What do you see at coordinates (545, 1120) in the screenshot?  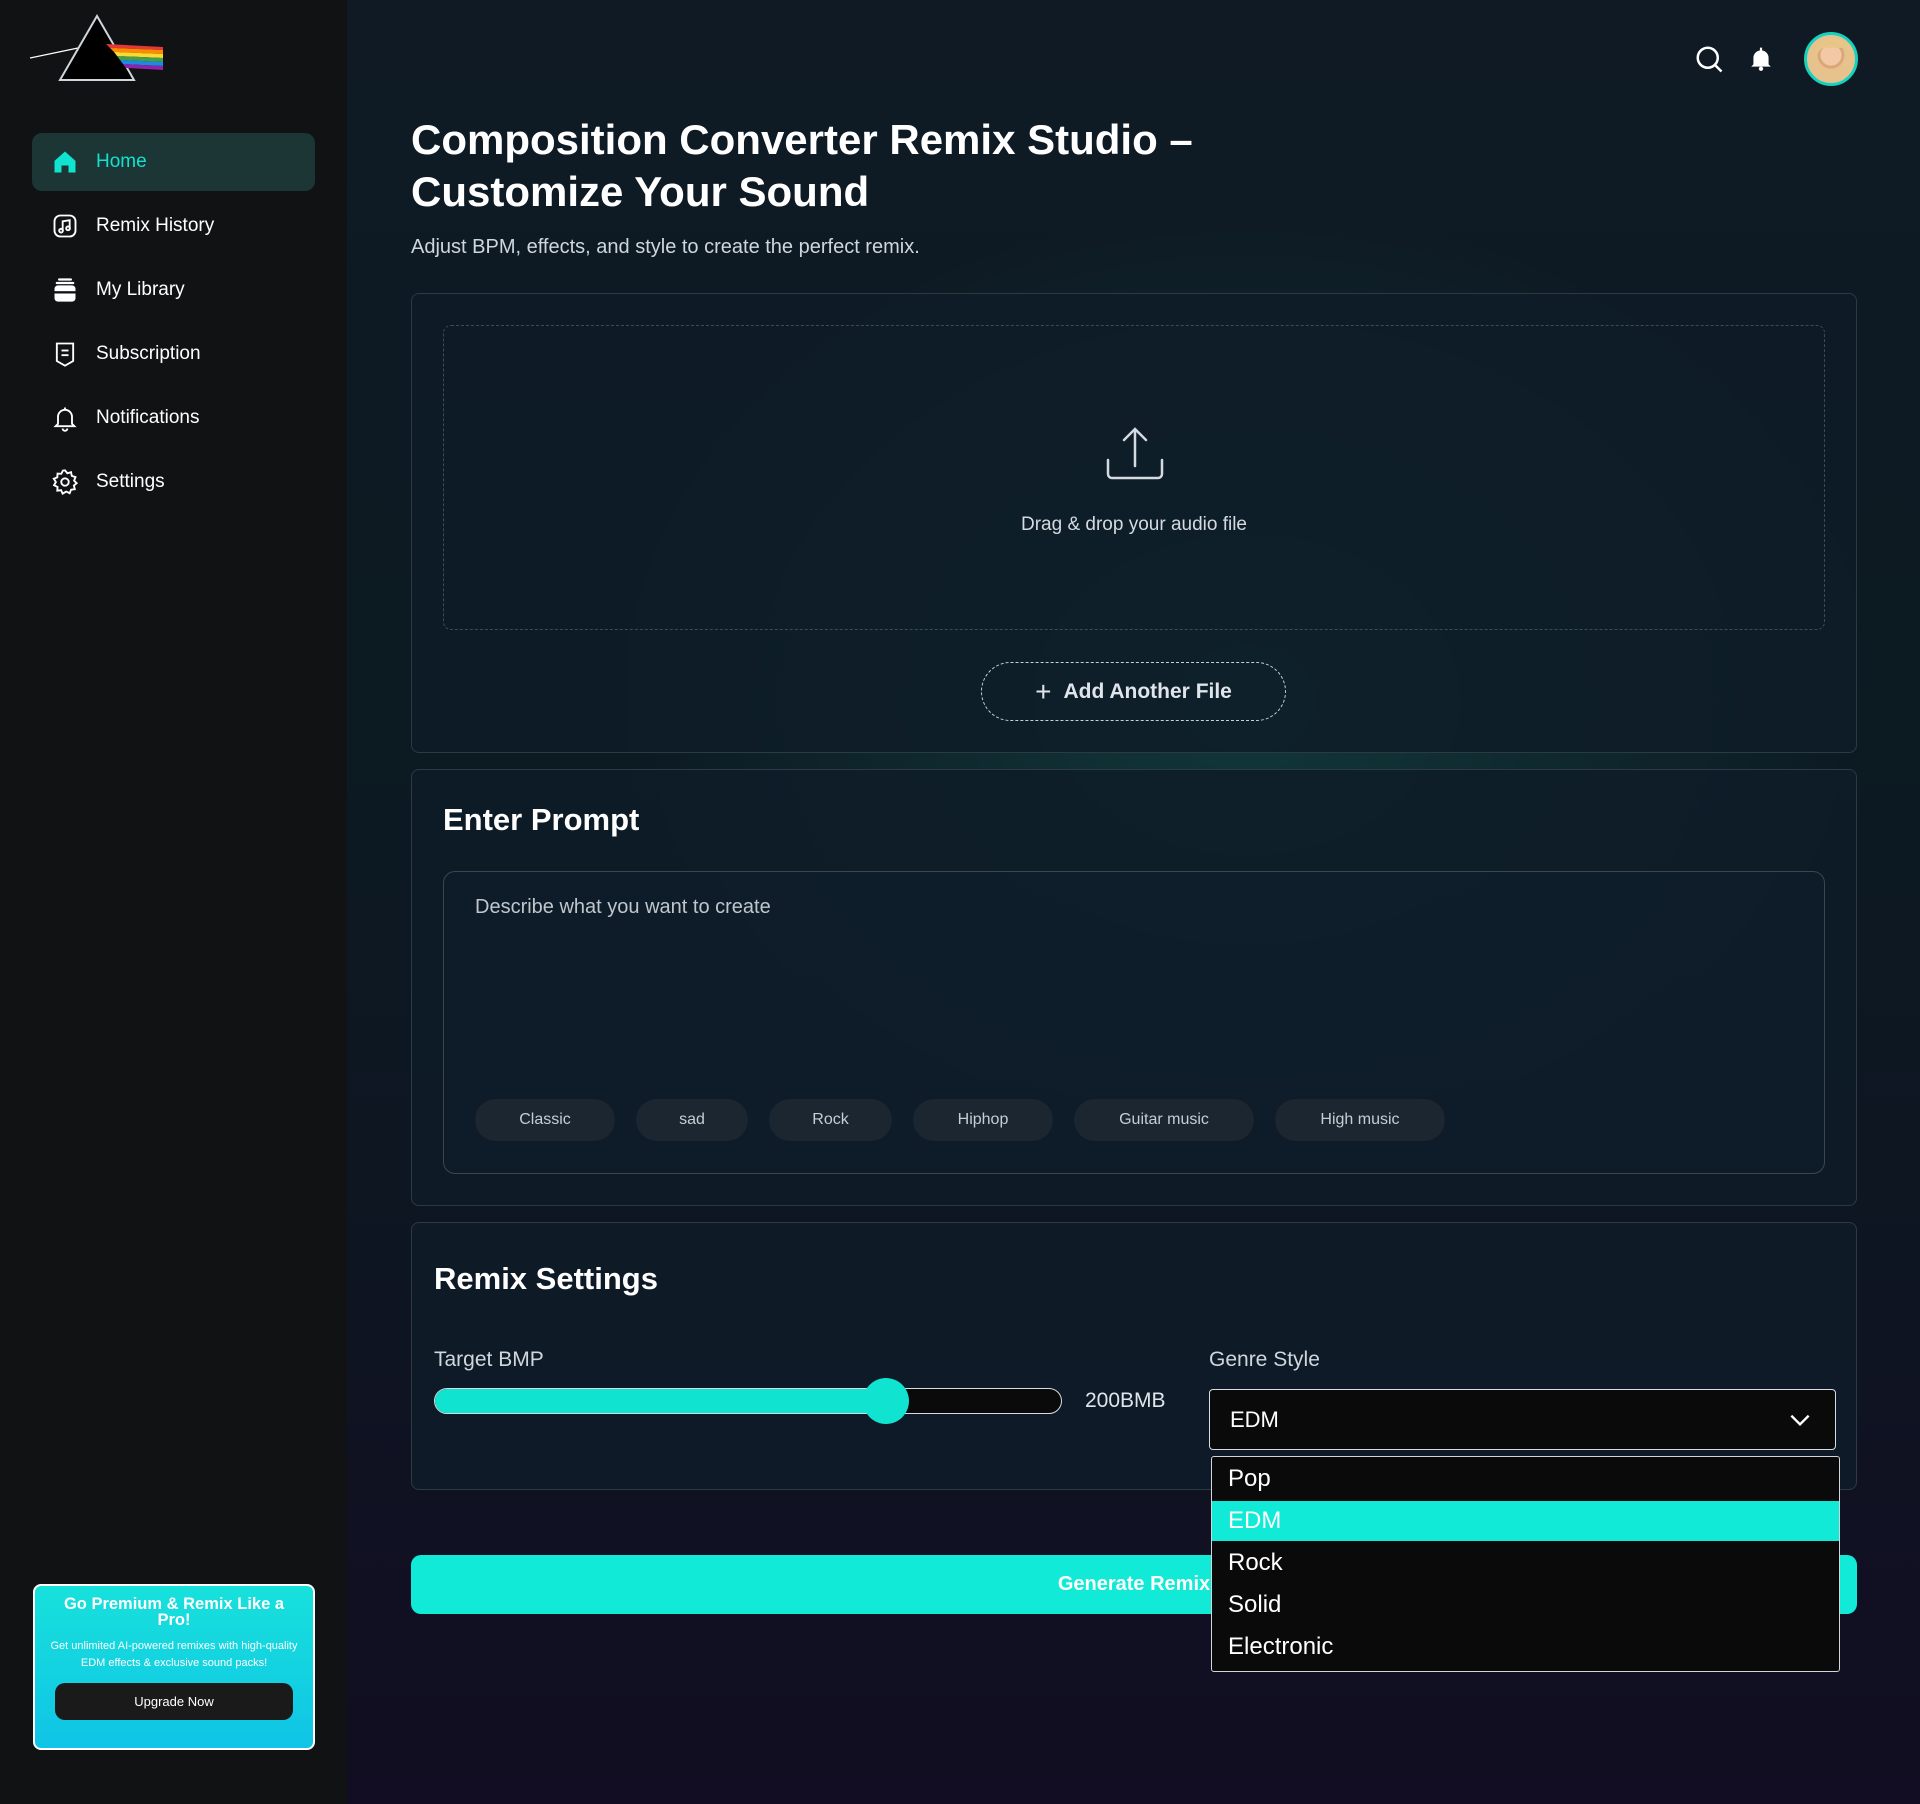 I see `chip-classic: Classic` at bounding box center [545, 1120].